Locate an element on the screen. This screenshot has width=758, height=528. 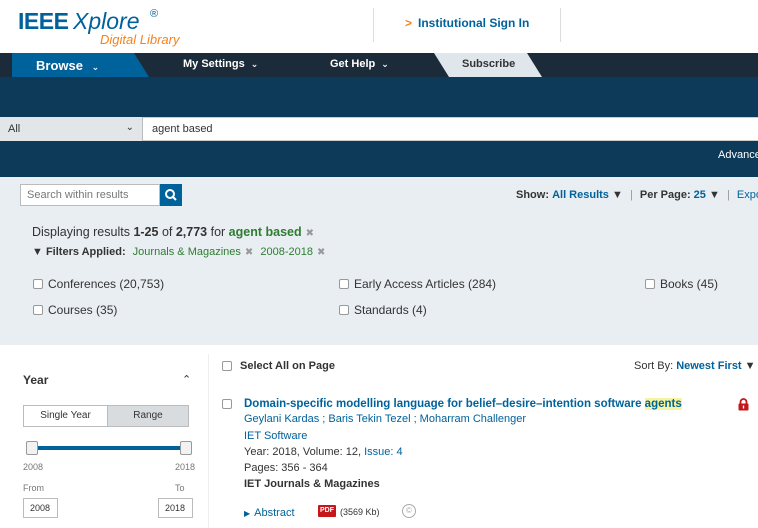
select-all-checkbox is located at coordinates (227, 366).